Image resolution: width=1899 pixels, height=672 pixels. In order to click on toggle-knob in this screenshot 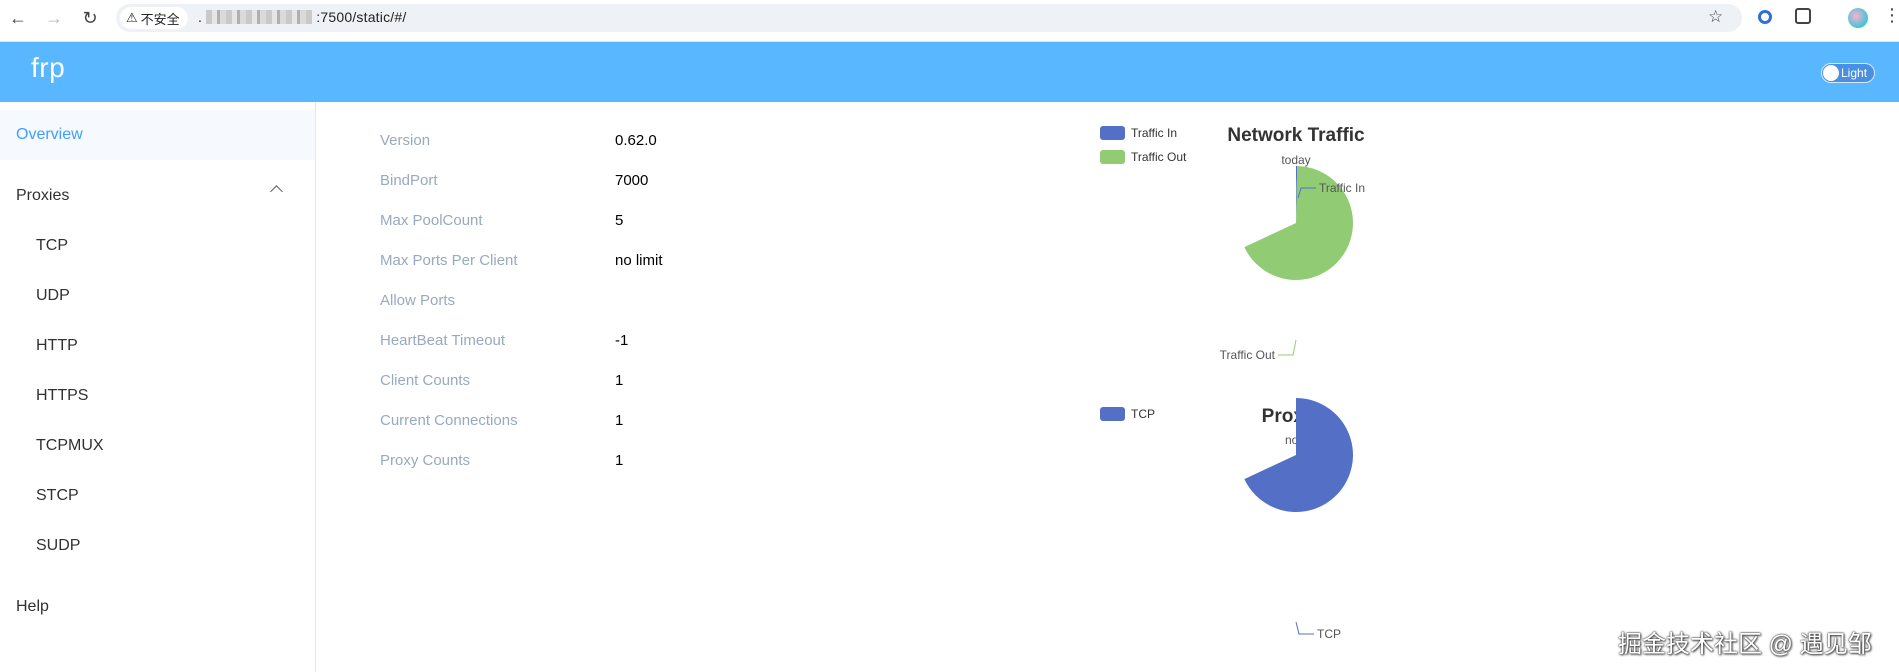, I will do `click(1831, 73)`.